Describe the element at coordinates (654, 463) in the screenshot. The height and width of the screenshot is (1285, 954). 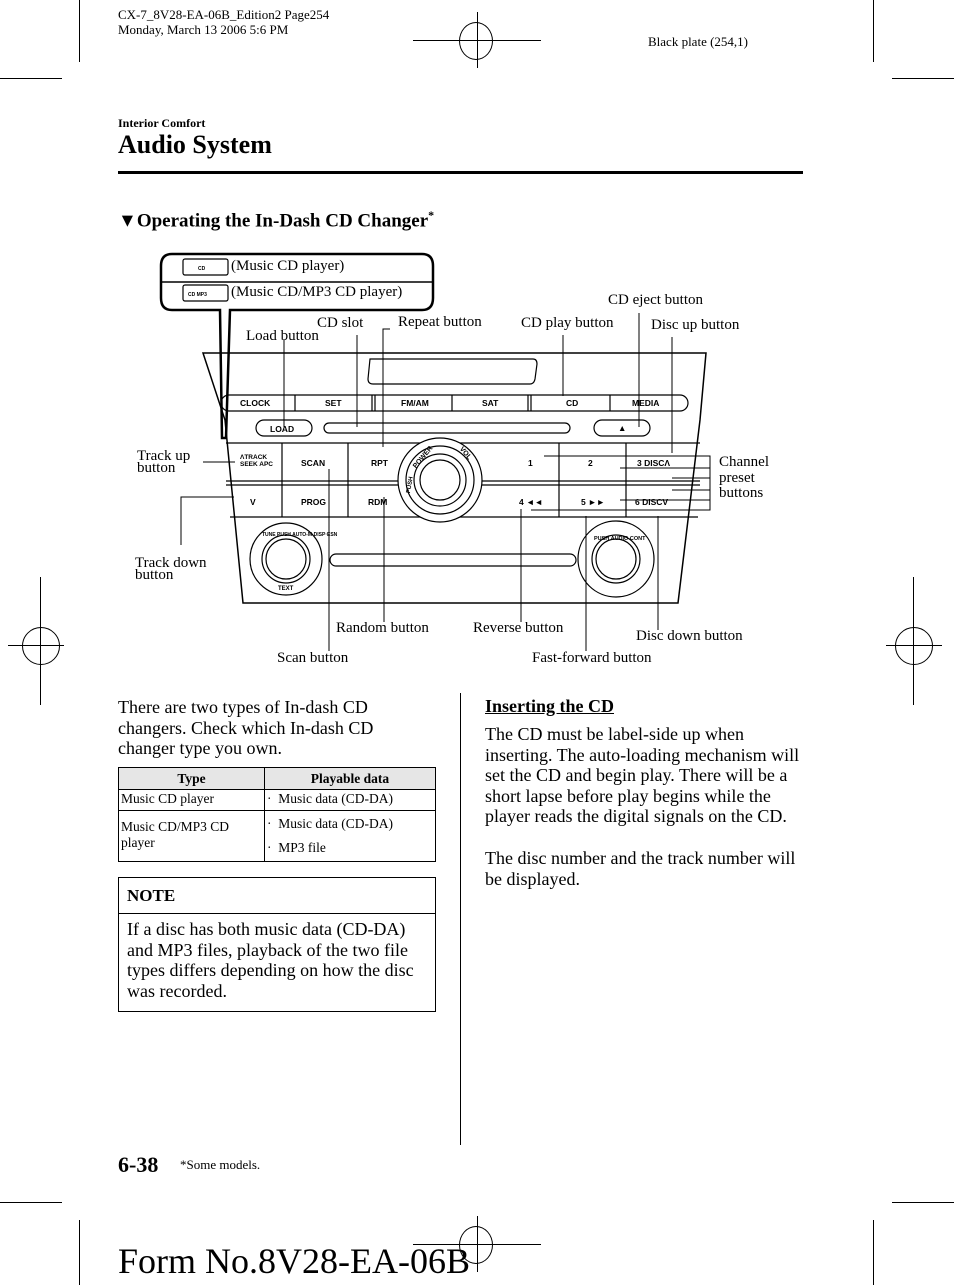
I see `preset-3-disc-up-button: 3 DISCΛ` at that location.